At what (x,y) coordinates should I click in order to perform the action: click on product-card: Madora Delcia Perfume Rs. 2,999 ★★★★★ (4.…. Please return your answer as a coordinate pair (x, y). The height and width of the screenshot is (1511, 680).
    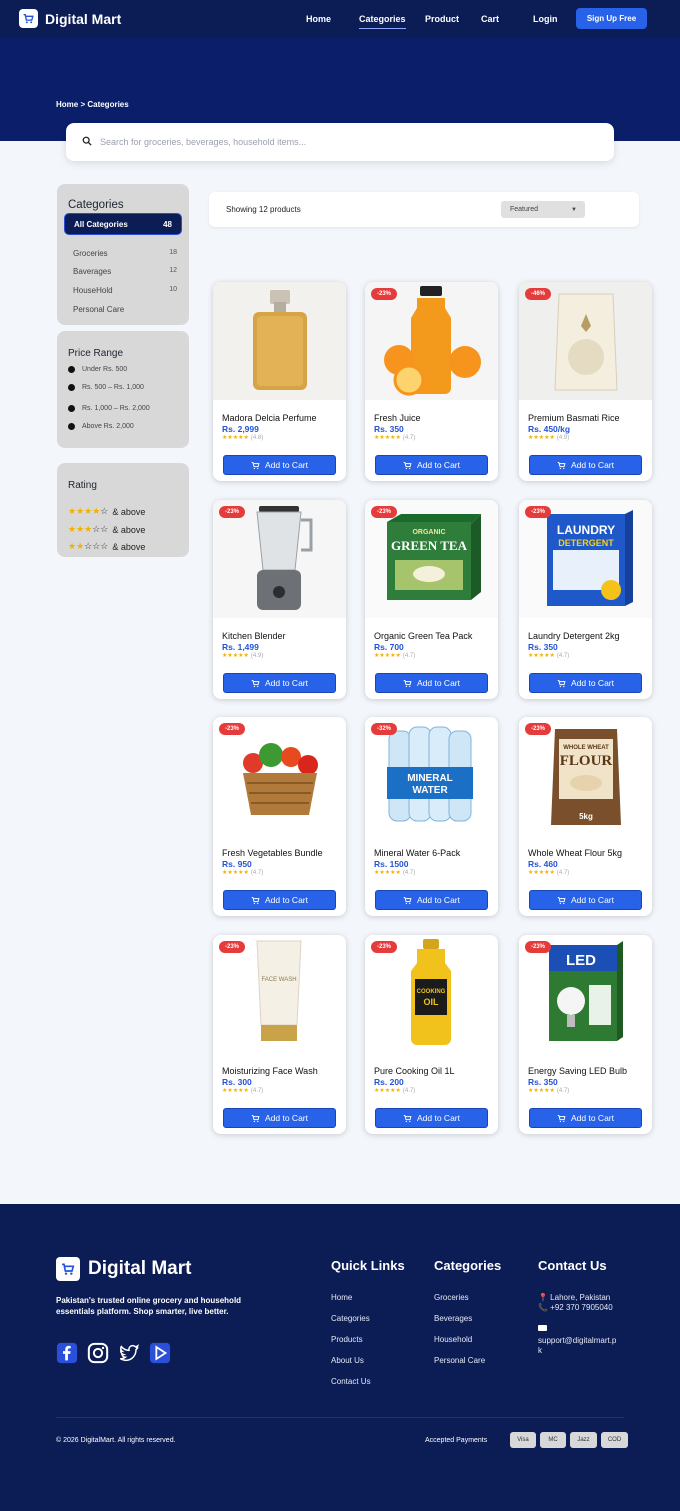
    Looking at the image, I should click on (279, 381).